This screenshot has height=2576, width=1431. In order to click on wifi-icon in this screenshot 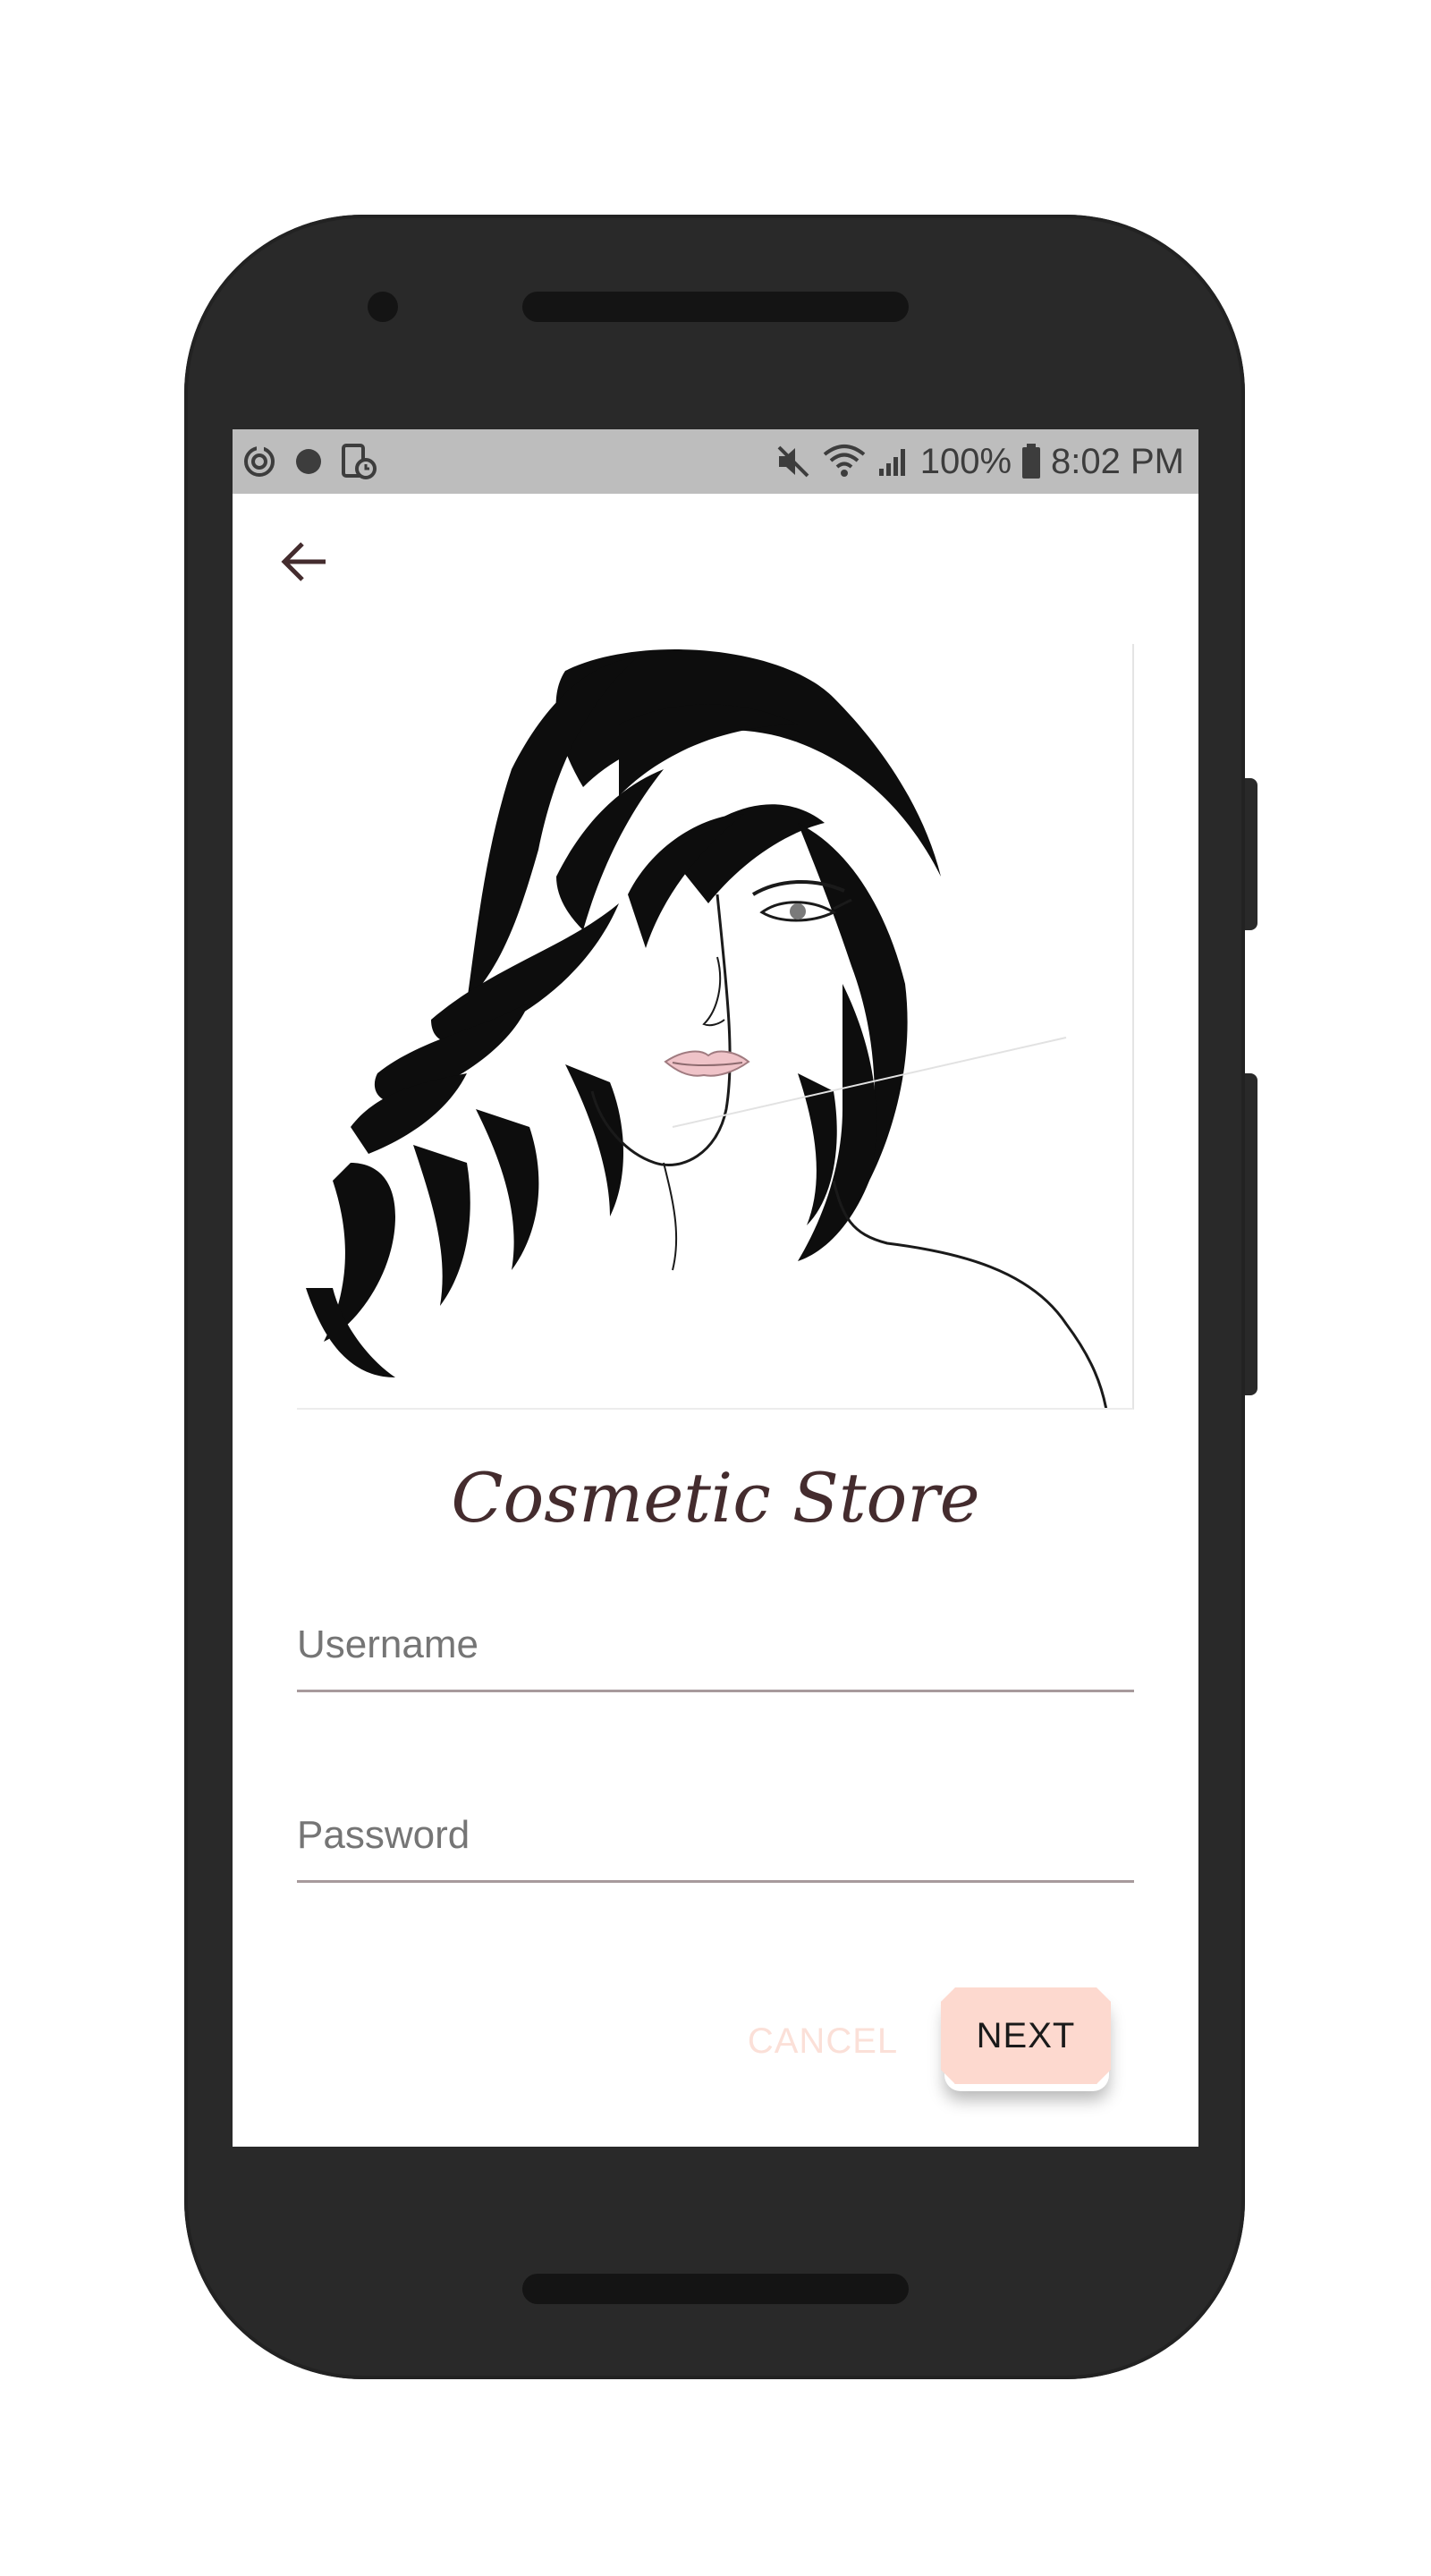, I will do `click(845, 461)`.